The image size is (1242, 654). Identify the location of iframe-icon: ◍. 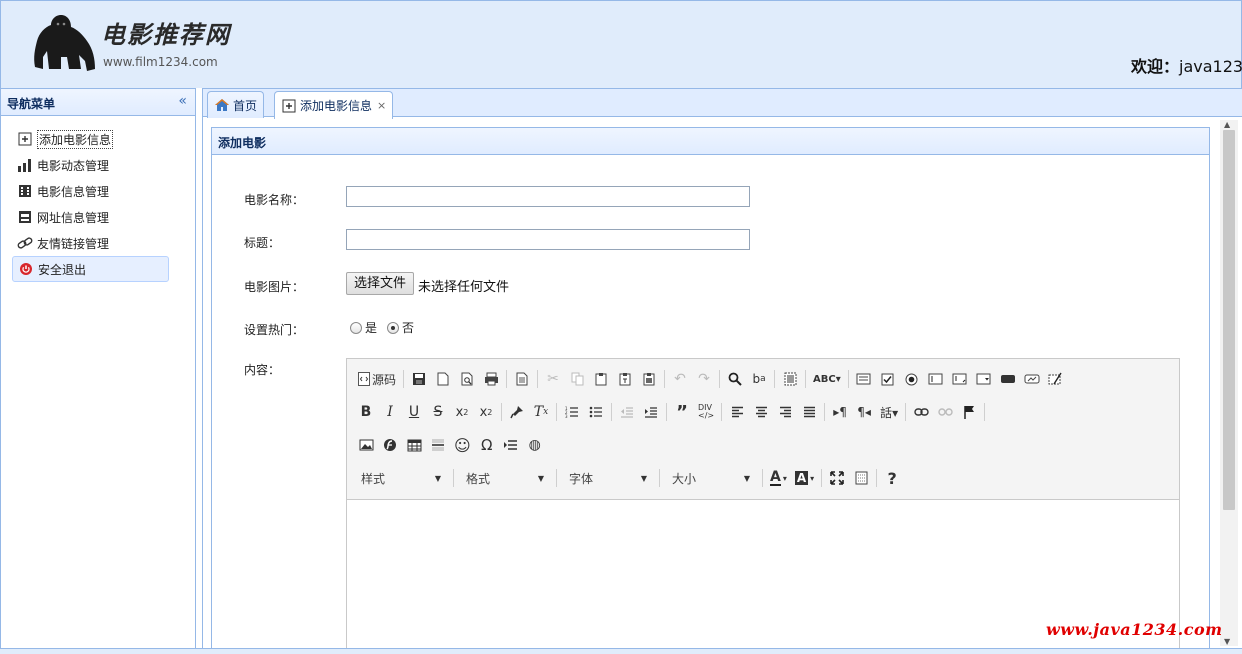
(535, 445).